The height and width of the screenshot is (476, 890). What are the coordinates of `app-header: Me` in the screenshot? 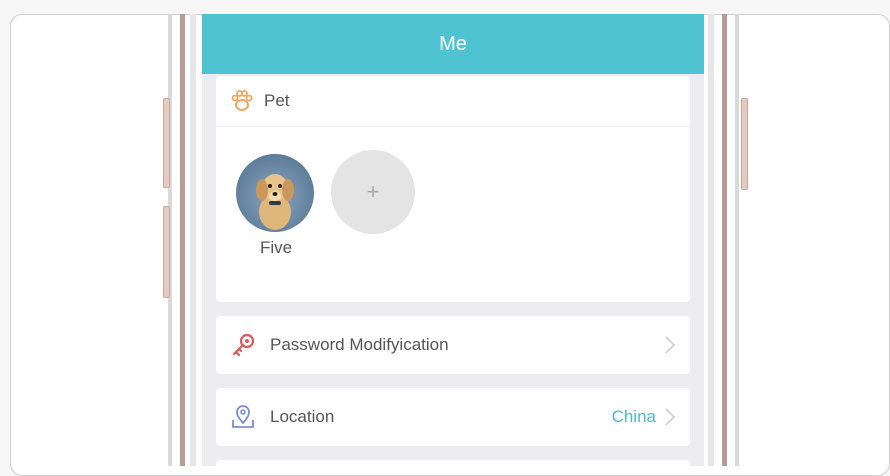 It's located at (453, 44).